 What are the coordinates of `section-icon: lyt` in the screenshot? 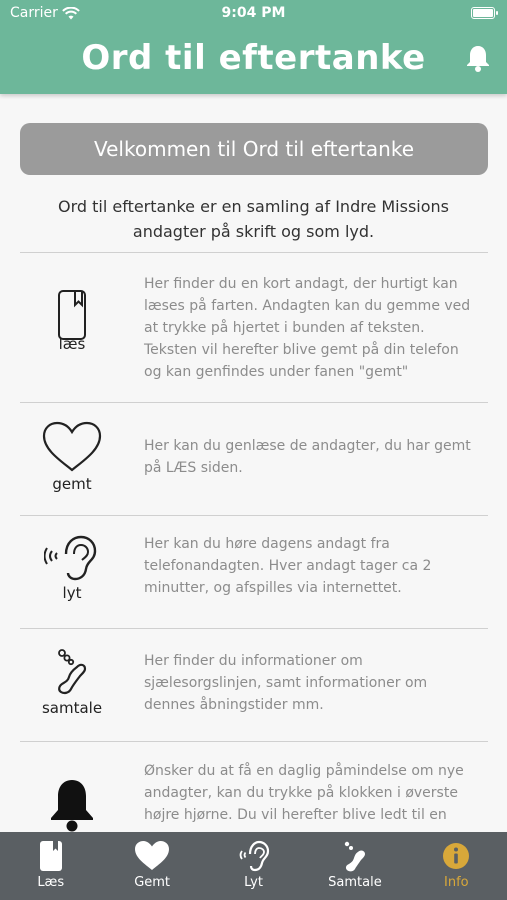 It's located at (72, 568).